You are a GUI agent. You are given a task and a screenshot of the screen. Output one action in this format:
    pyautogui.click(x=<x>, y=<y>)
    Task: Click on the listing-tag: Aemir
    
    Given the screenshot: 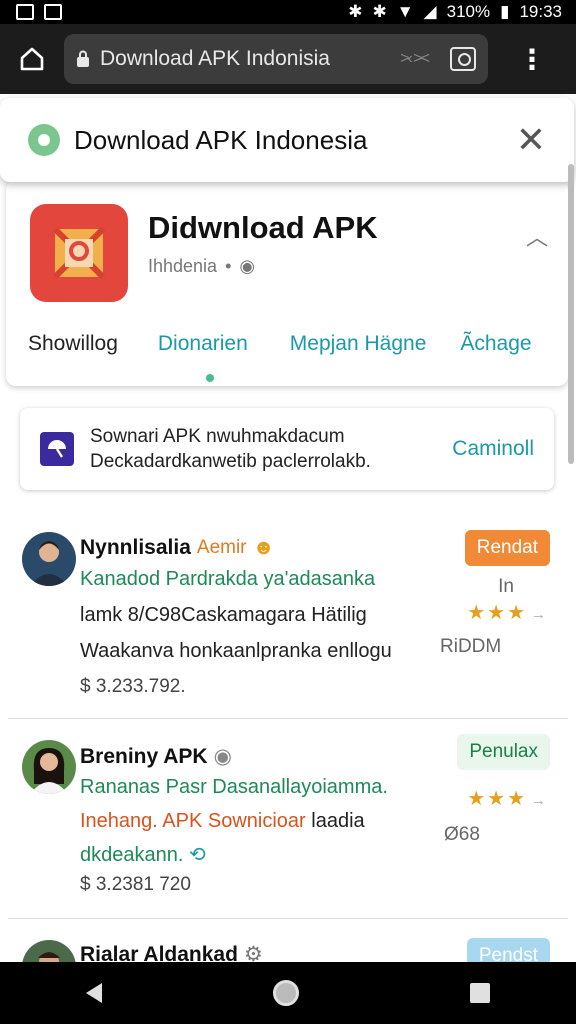 What is the action you would take?
    pyautogui.click(x=221, y=547)
    